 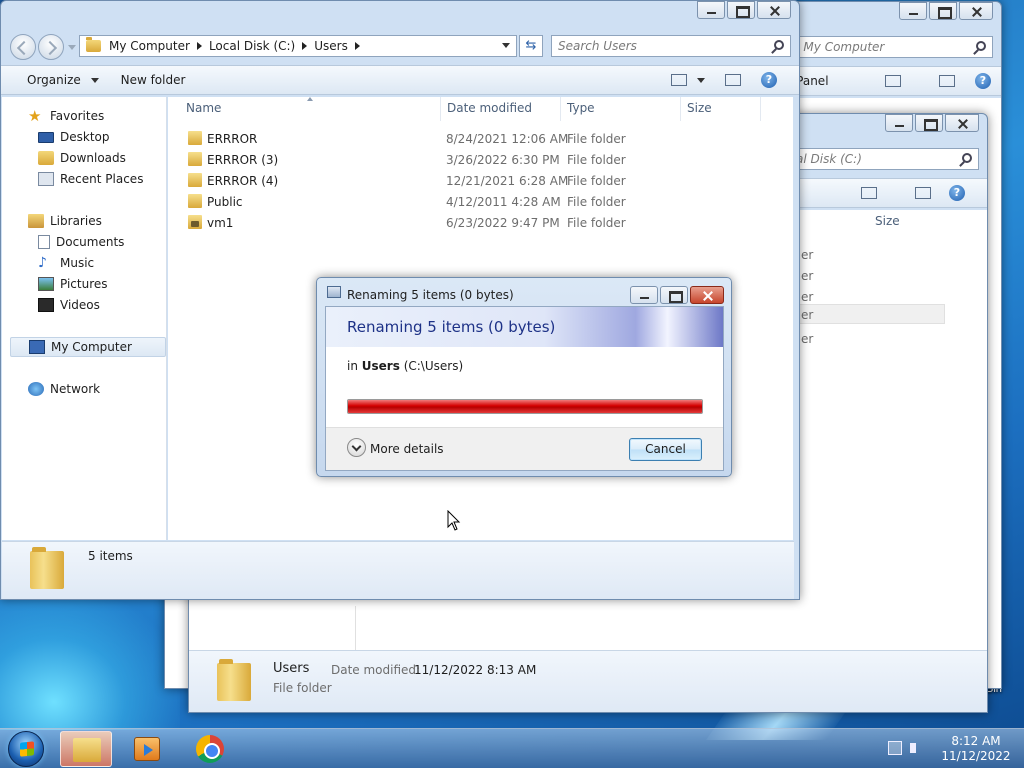 What do you see at coordinates (220, 223) in the screenshot?
I see `file-name: vm1` at bounding box center [220, 223].